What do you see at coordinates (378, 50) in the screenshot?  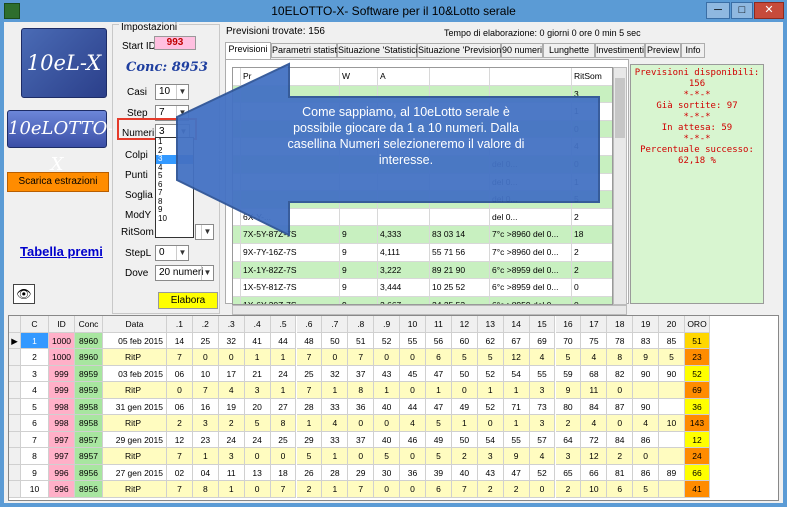 I see `tab-situazione-statistici: Situazione 'Statistici'` at bounding box center [378, 50].